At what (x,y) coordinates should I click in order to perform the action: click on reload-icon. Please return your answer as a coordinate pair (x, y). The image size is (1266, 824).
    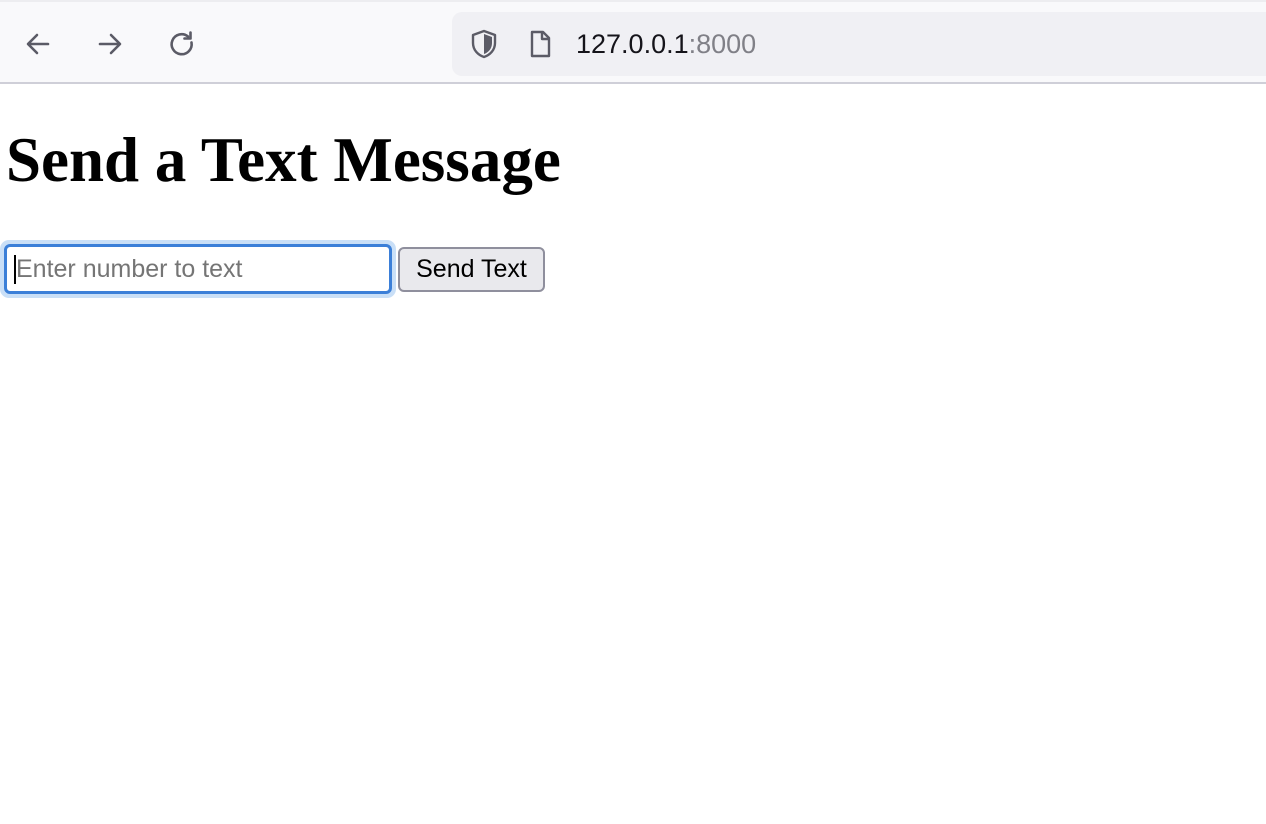
    Looking at the image, I should click on (181, 43).